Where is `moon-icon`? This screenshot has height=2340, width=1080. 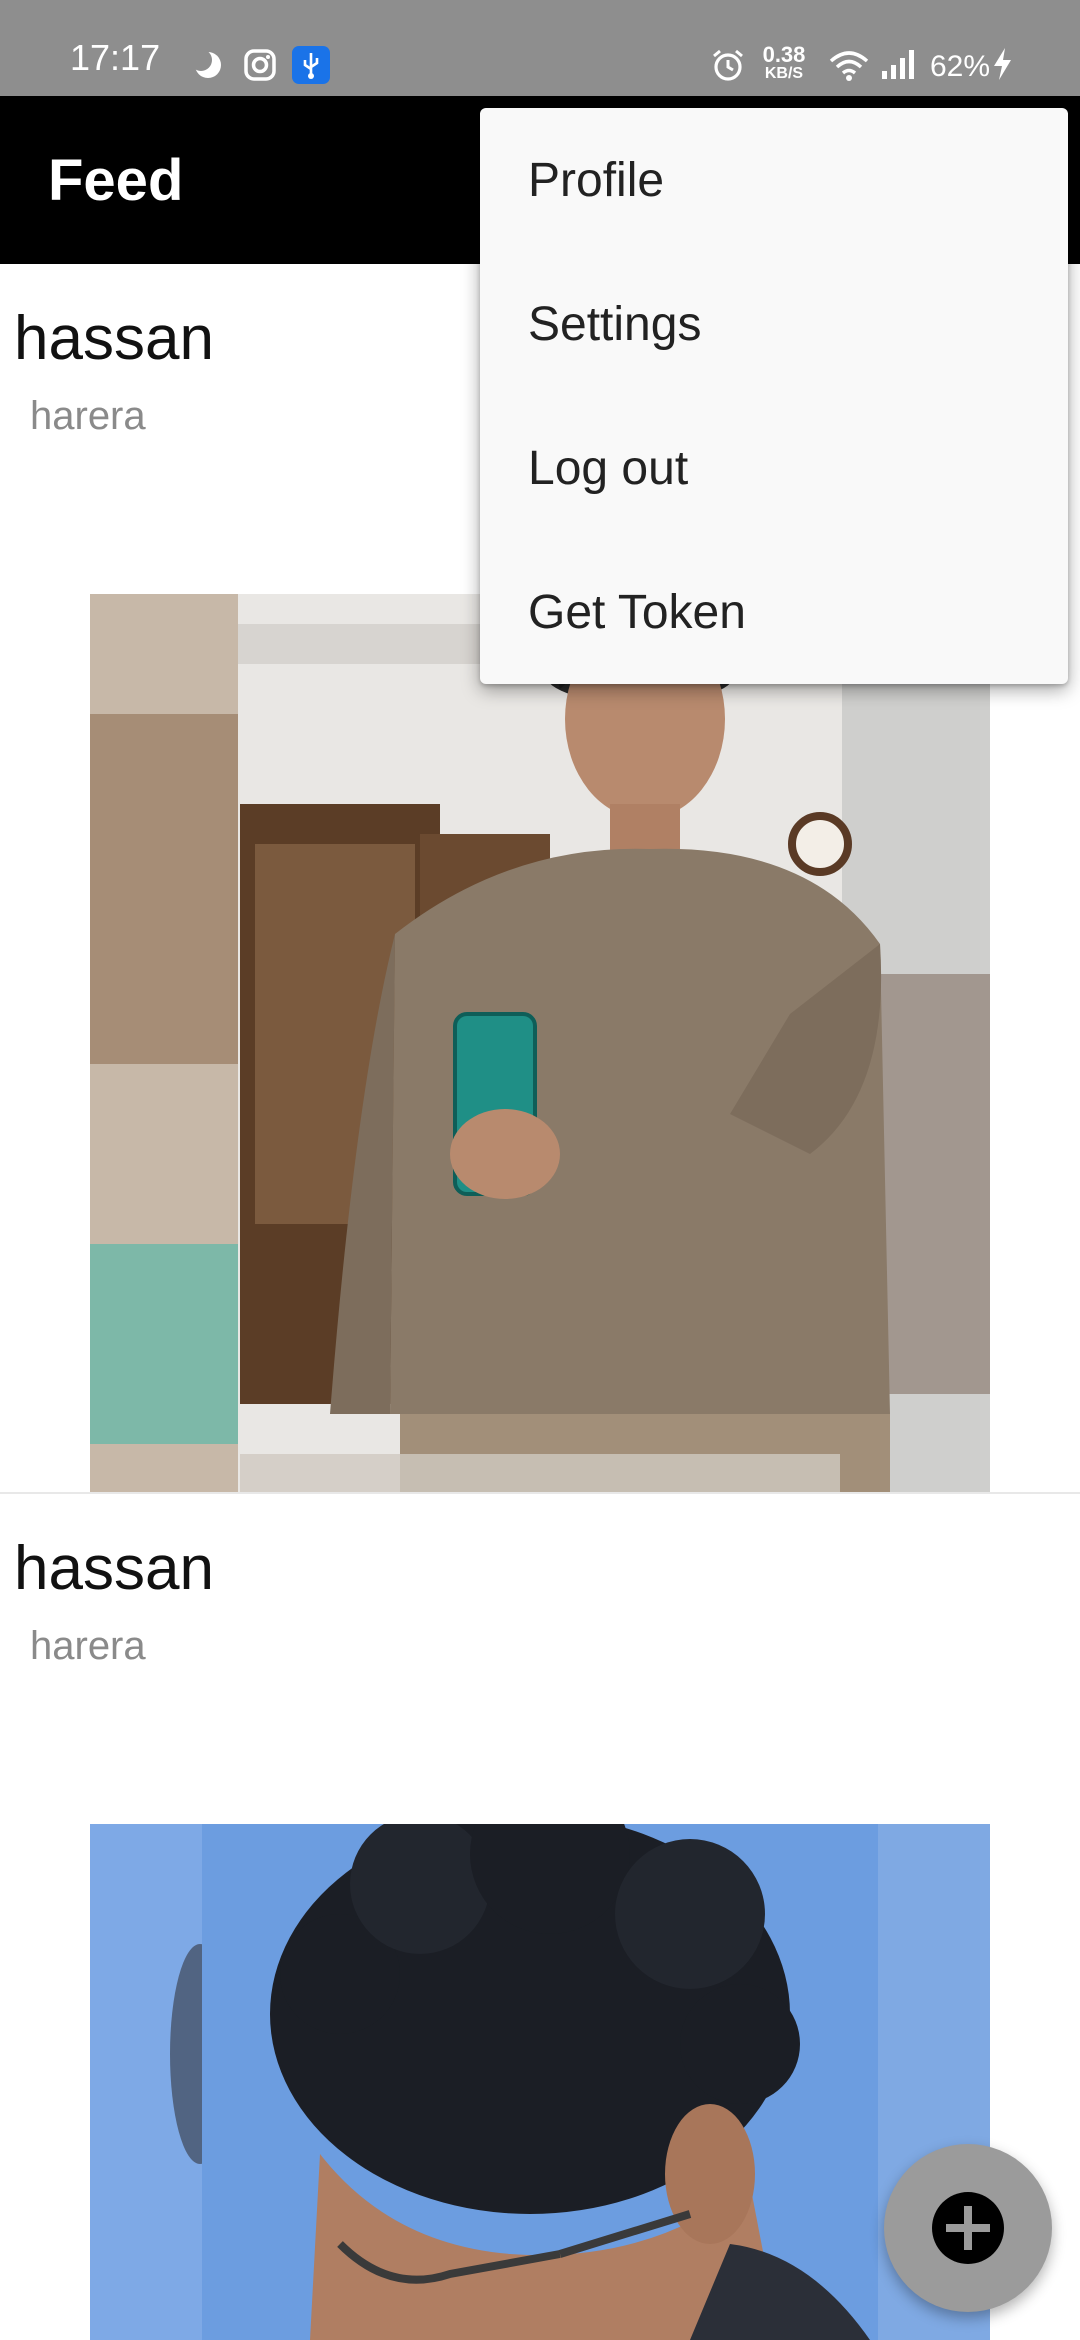 moon-icon is located at coordinates (205, 63).